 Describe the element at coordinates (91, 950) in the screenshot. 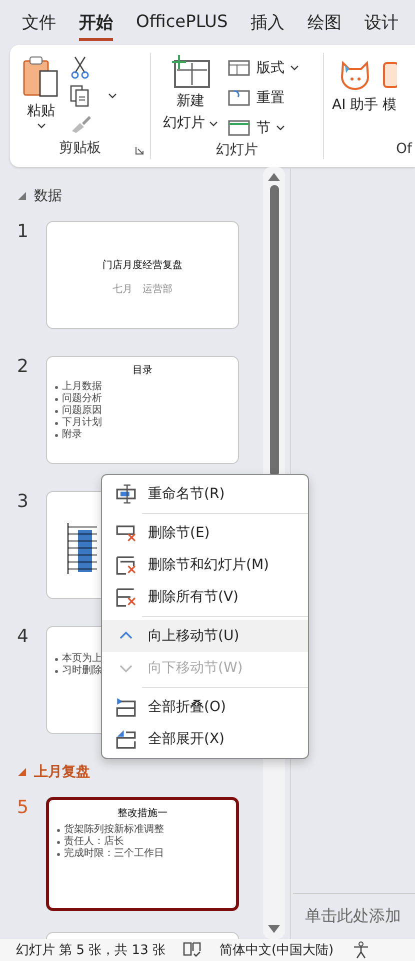

I see `slide-count: 幻灯片 第 5 张，共 13 张` at that location.